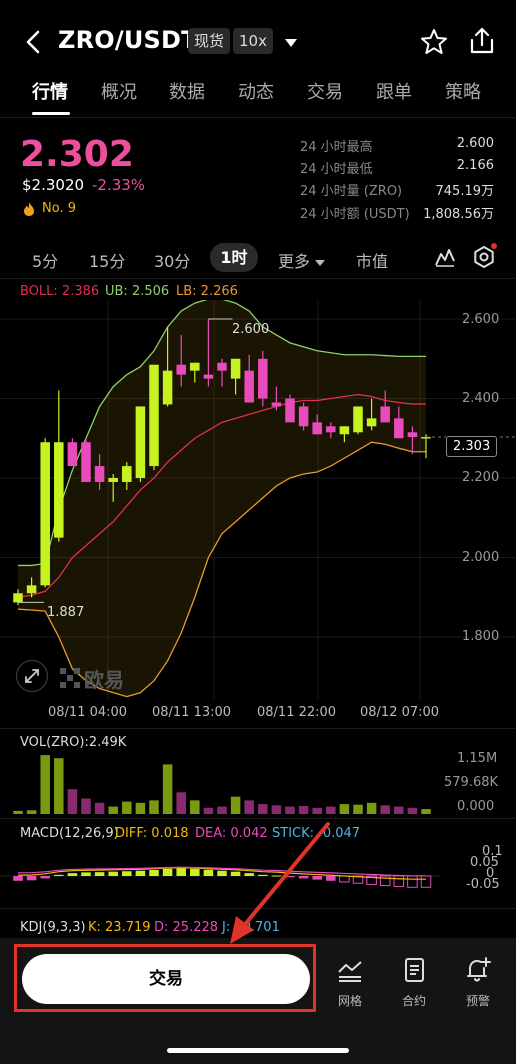 Image resolution: width=516 pixels, height=1064 pixels. Describe the element at coordinates (70, 680) in the screenshot. I see `okx-logo-icon` at that location.